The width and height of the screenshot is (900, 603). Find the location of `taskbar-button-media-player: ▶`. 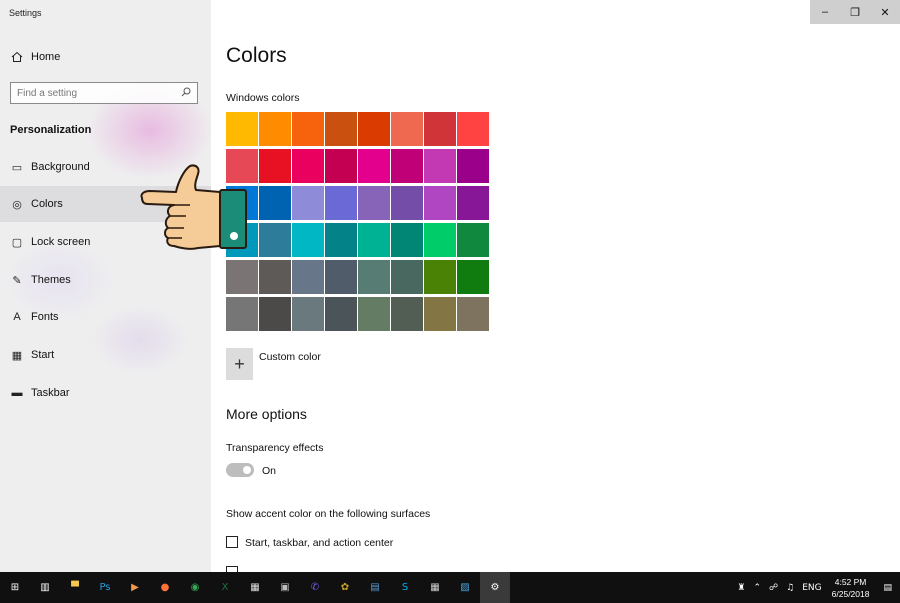

taskbar-button-media-player: ▶ is located at coordinates (135, 587).